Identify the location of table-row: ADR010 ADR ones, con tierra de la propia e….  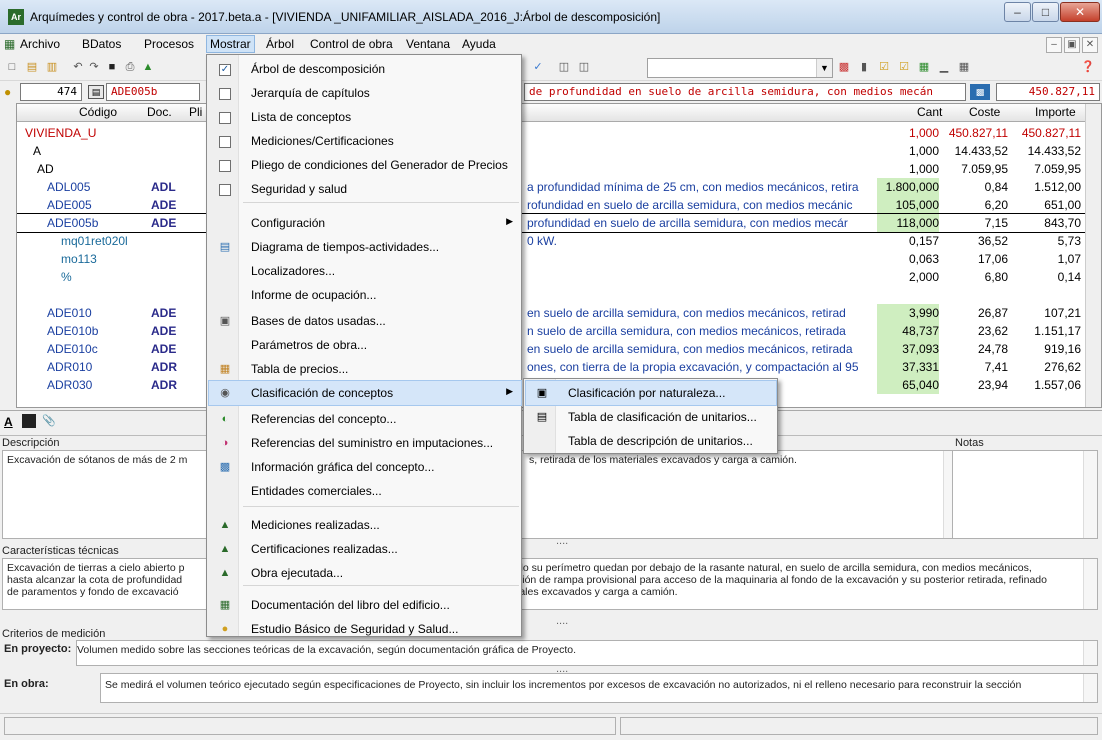
(552, 367).